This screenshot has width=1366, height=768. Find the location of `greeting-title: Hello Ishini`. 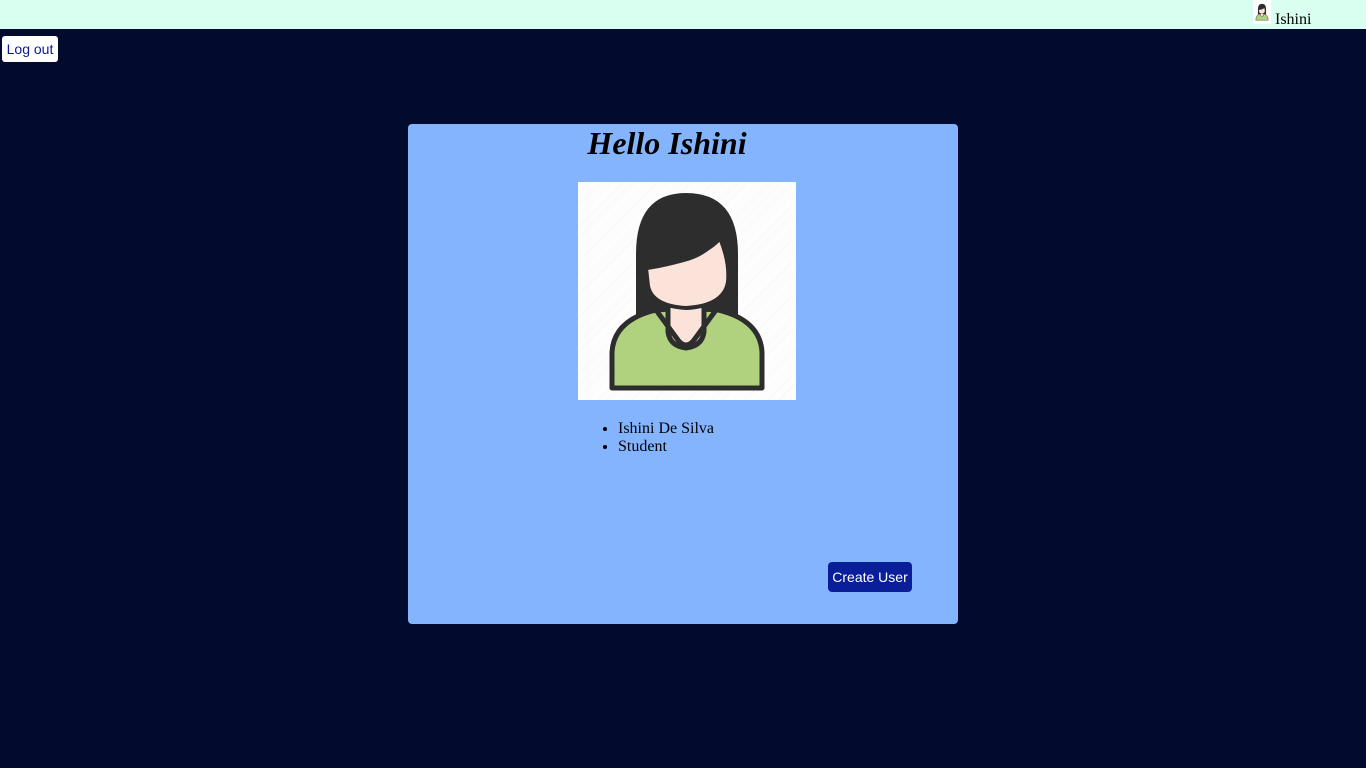

greeting-title: Hello Ishini is located at coordinates (667, 143).